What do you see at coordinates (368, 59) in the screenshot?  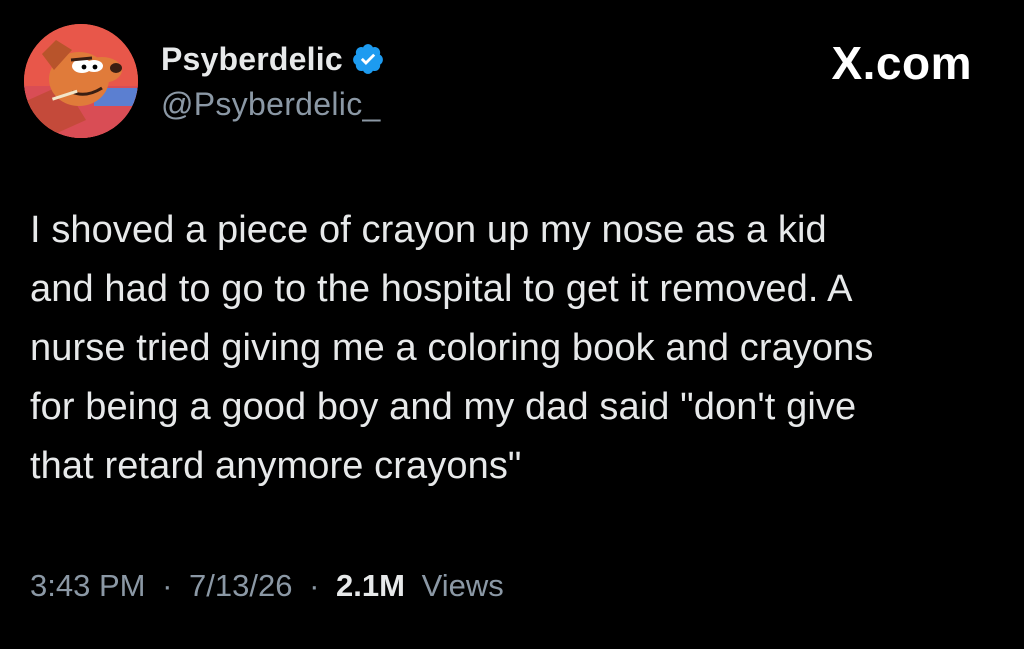 I see `verified-badge-icon` at bounding box center [368, 59].